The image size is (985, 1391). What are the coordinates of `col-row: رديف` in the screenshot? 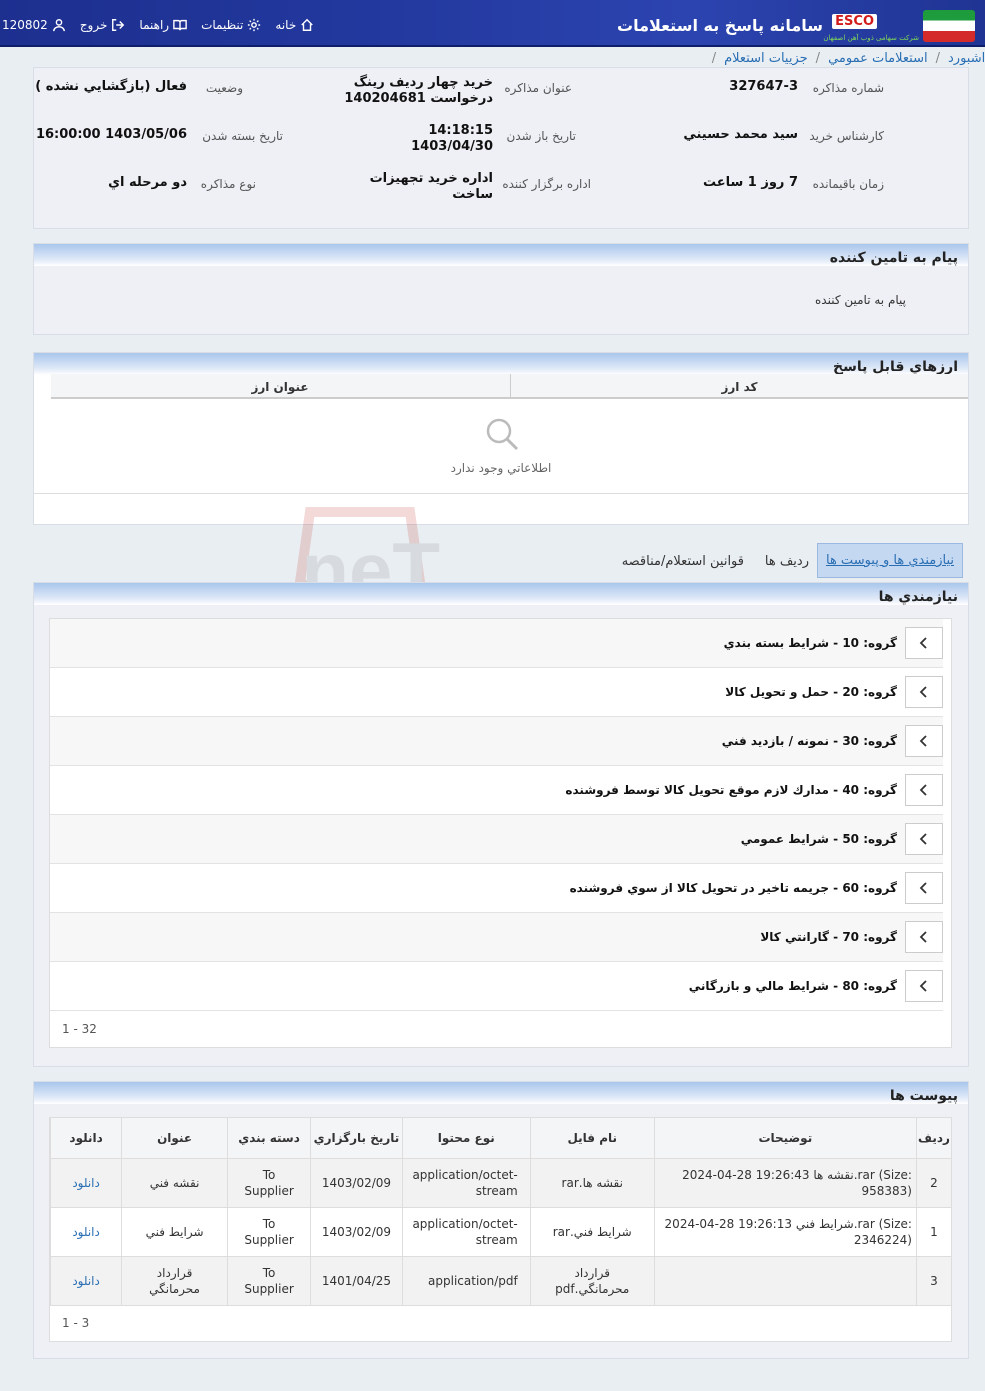 It's located at (933, 1138).